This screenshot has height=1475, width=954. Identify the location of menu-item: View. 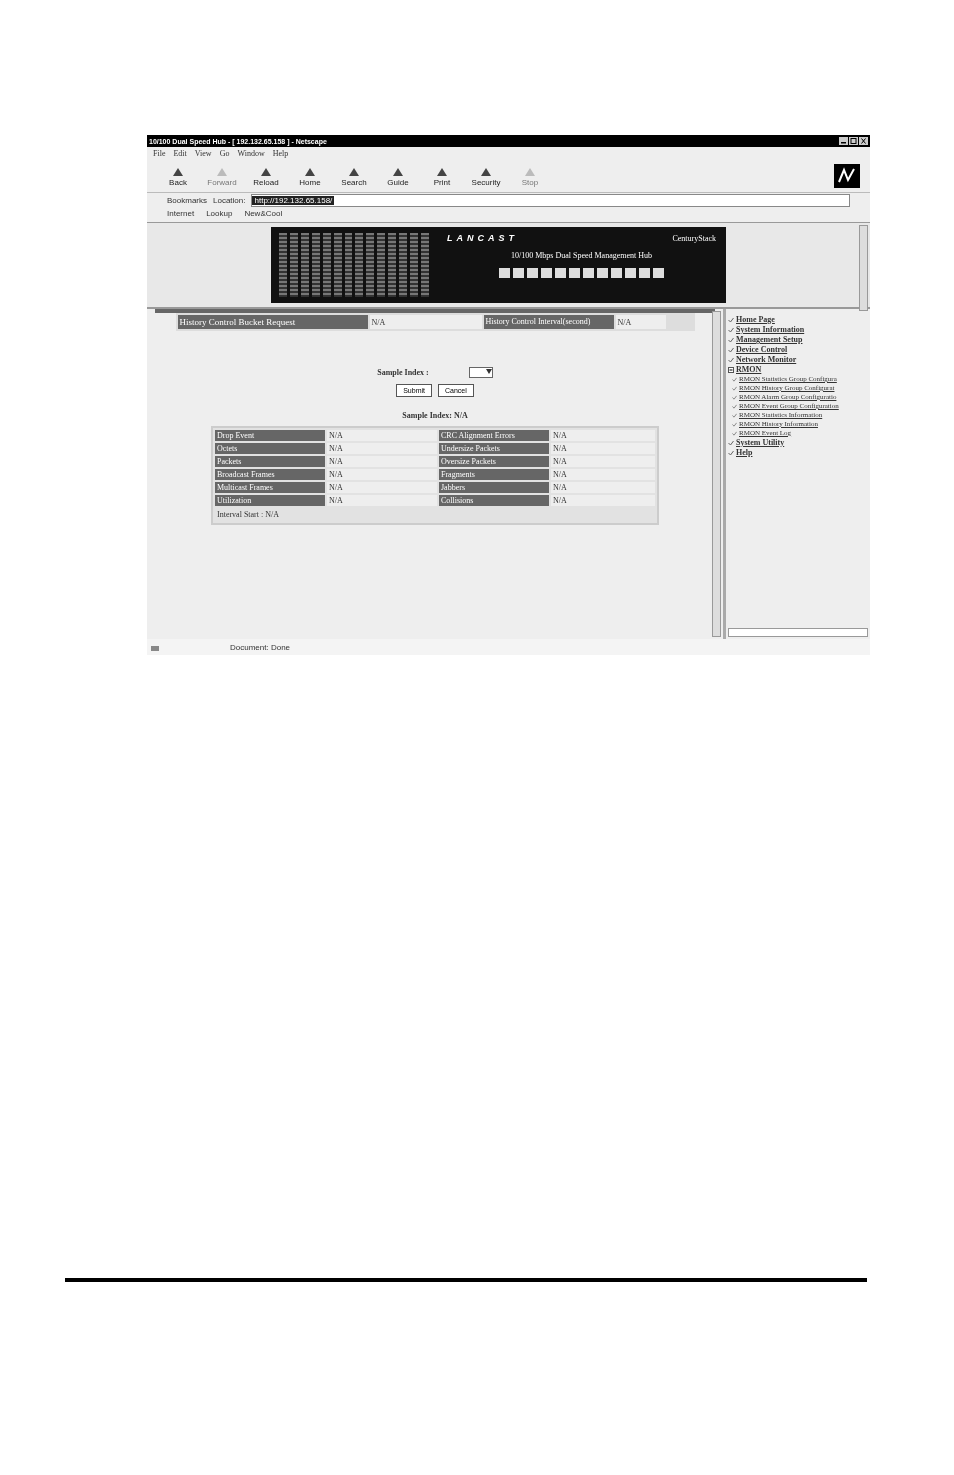
(203, 153).